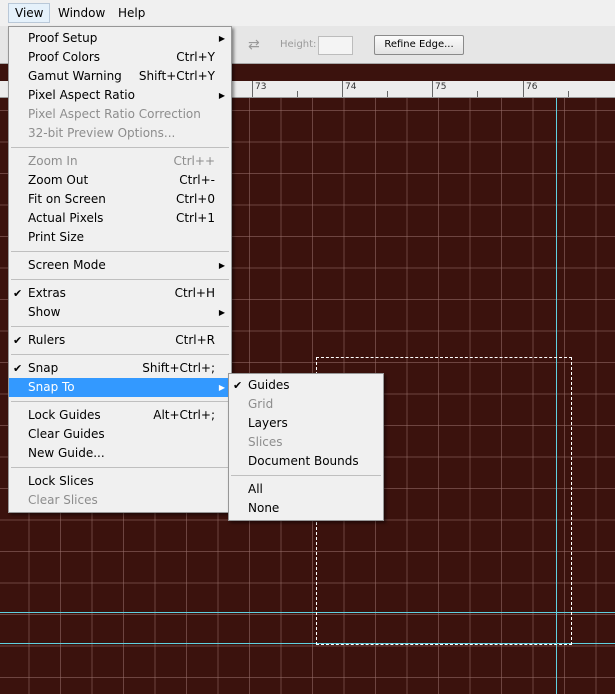  What do you see at coordinates (44, 312) in the screenshot?
I see `menu-item-label: Show` at bounding box center [44, 312].